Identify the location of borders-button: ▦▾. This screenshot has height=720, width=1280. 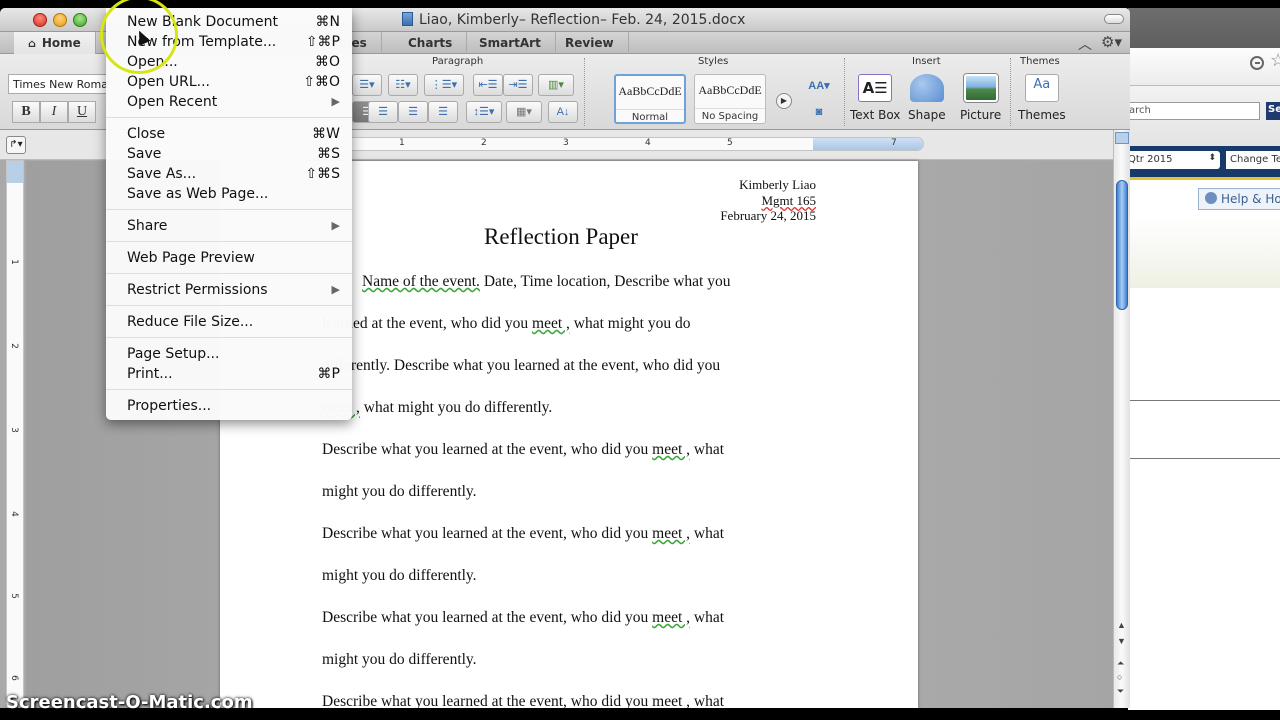
(524, 112).